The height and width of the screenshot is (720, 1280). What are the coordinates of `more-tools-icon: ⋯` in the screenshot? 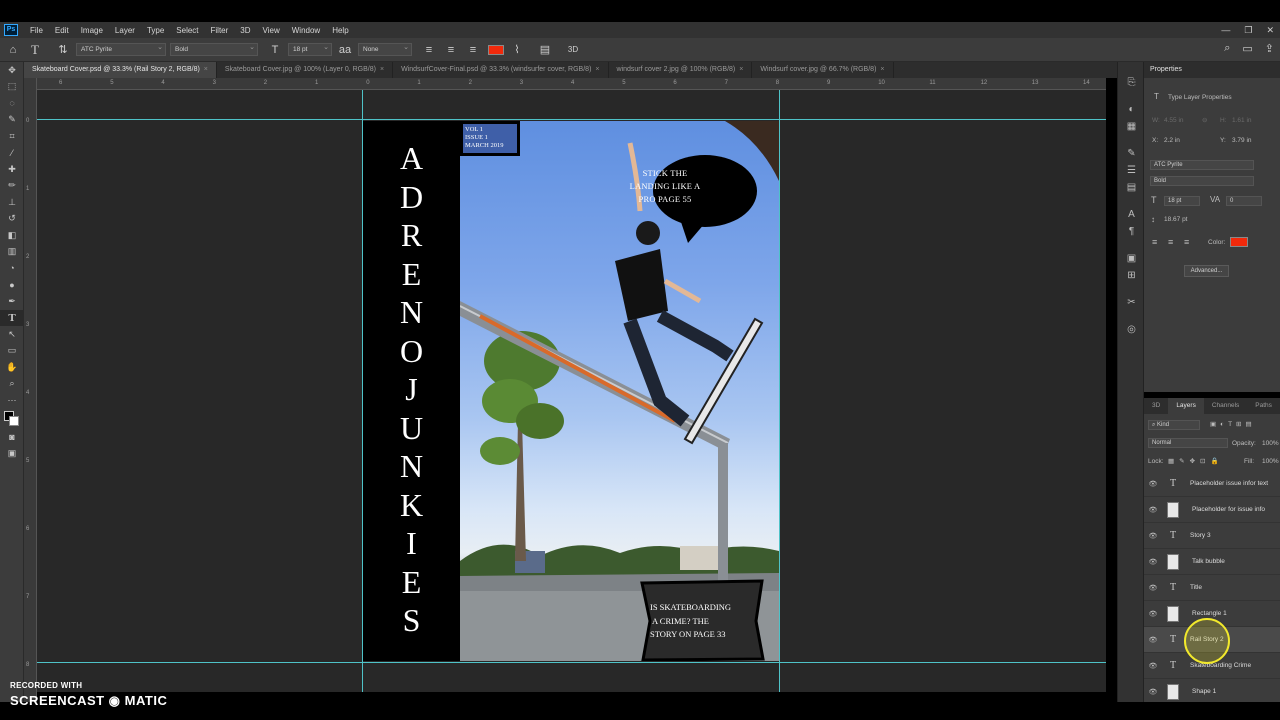 It's located at (12, 400).